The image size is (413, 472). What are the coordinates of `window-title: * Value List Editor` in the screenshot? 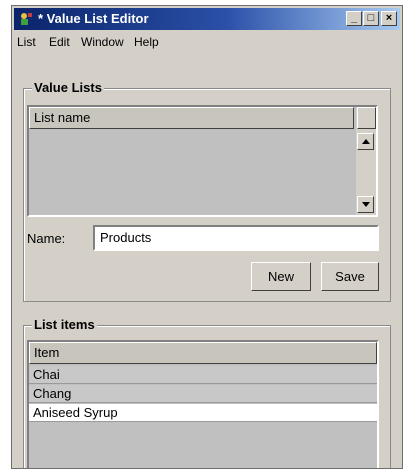 It's located at (93, 18).